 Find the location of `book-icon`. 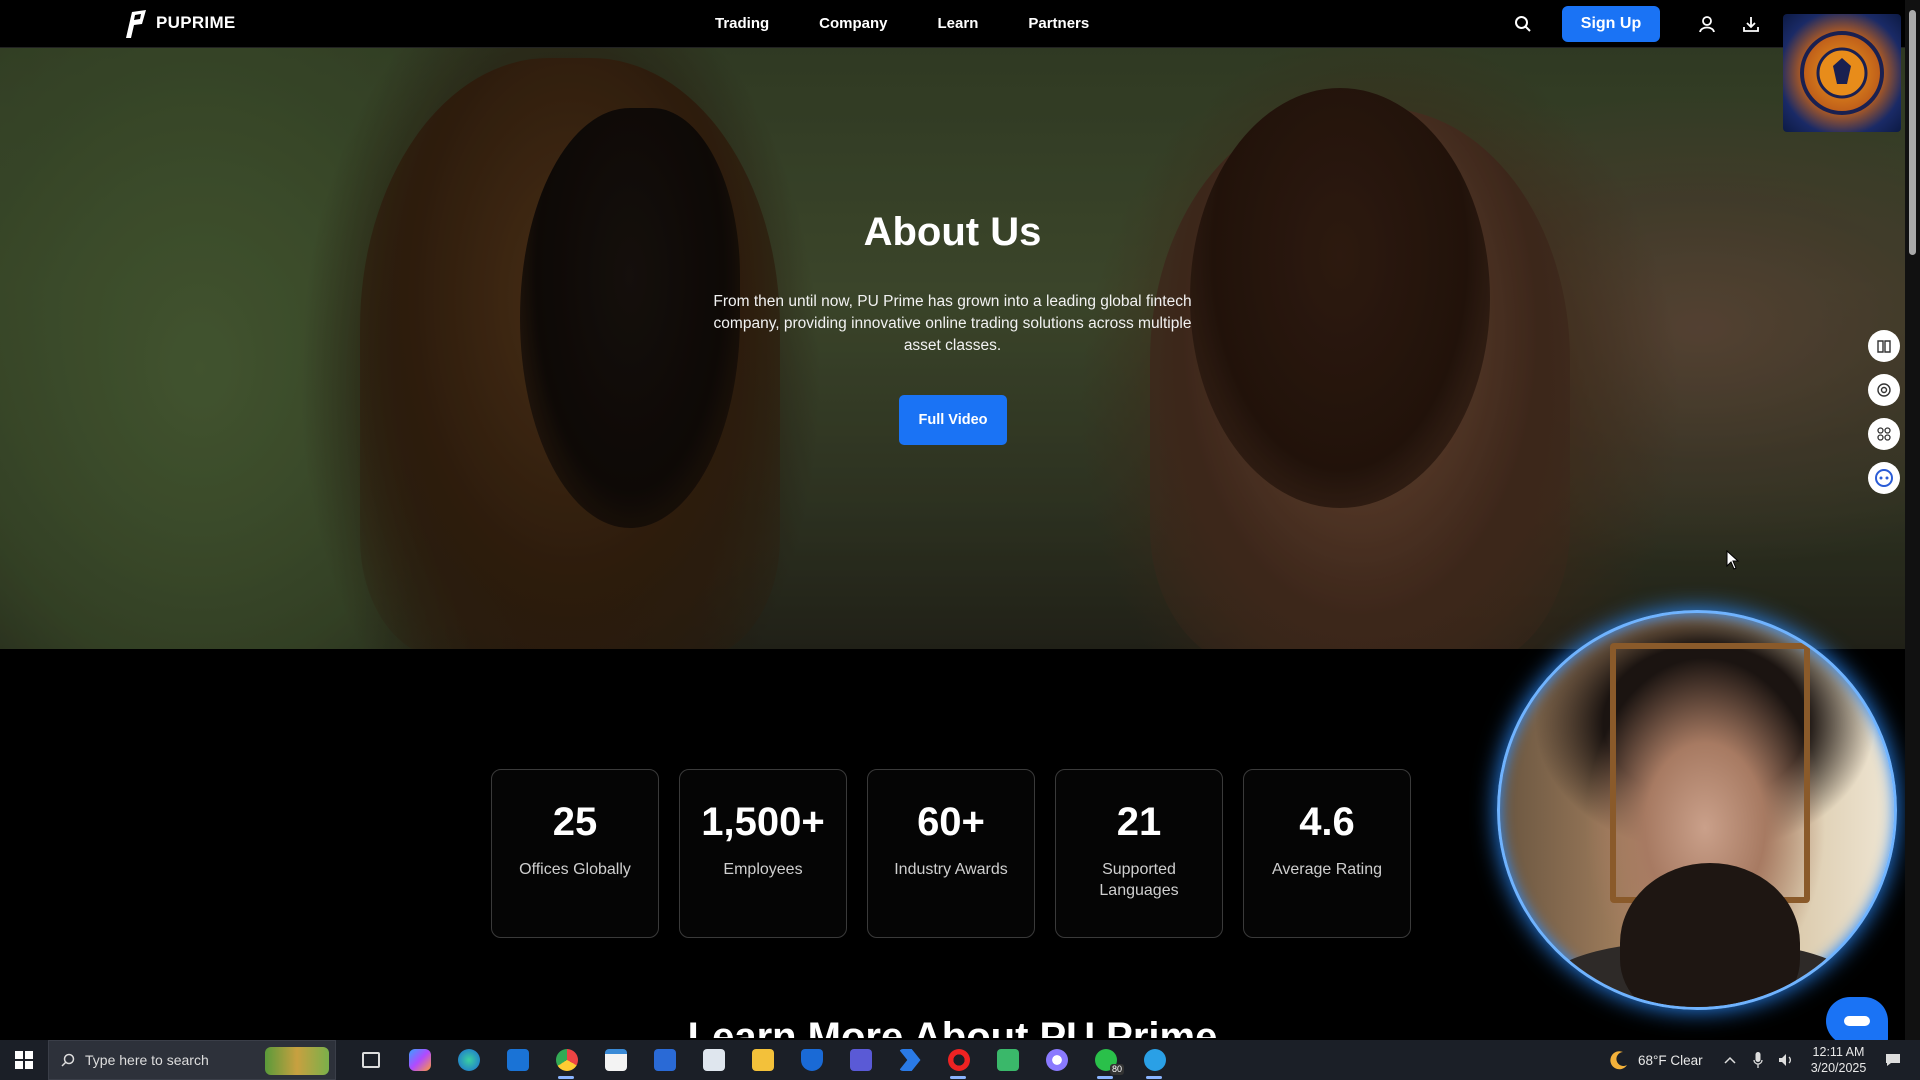

book-icon is located at coordinates (1884, 346).